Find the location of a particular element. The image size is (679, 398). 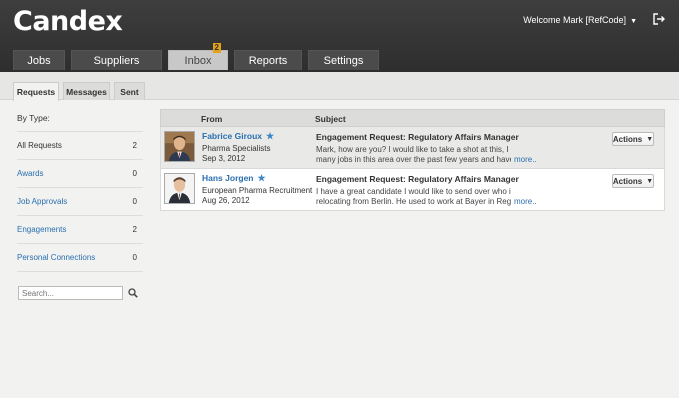

sidebar-item-personal-connections: Personal Connections 0 is located at coordinates (80, 258).